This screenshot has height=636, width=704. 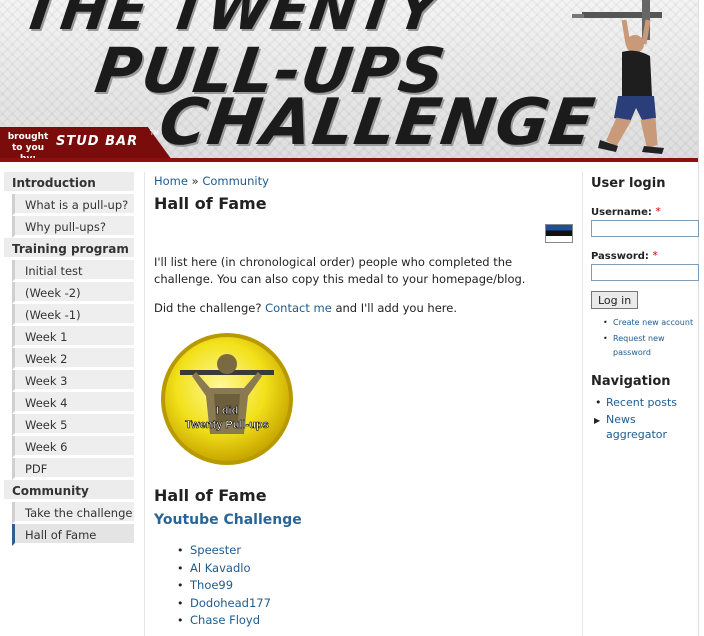 What do you see at coordinates (73, 227) in the screenshot?
I see `sidebar-item-why-pull-ups: Why pull-ups?` at bounding box center [73, 227].